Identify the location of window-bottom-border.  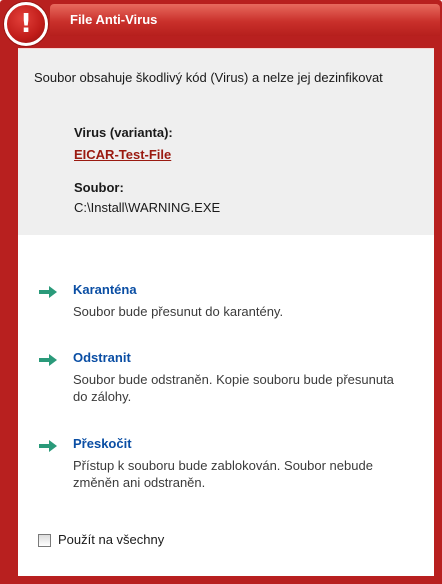
(221, 580).